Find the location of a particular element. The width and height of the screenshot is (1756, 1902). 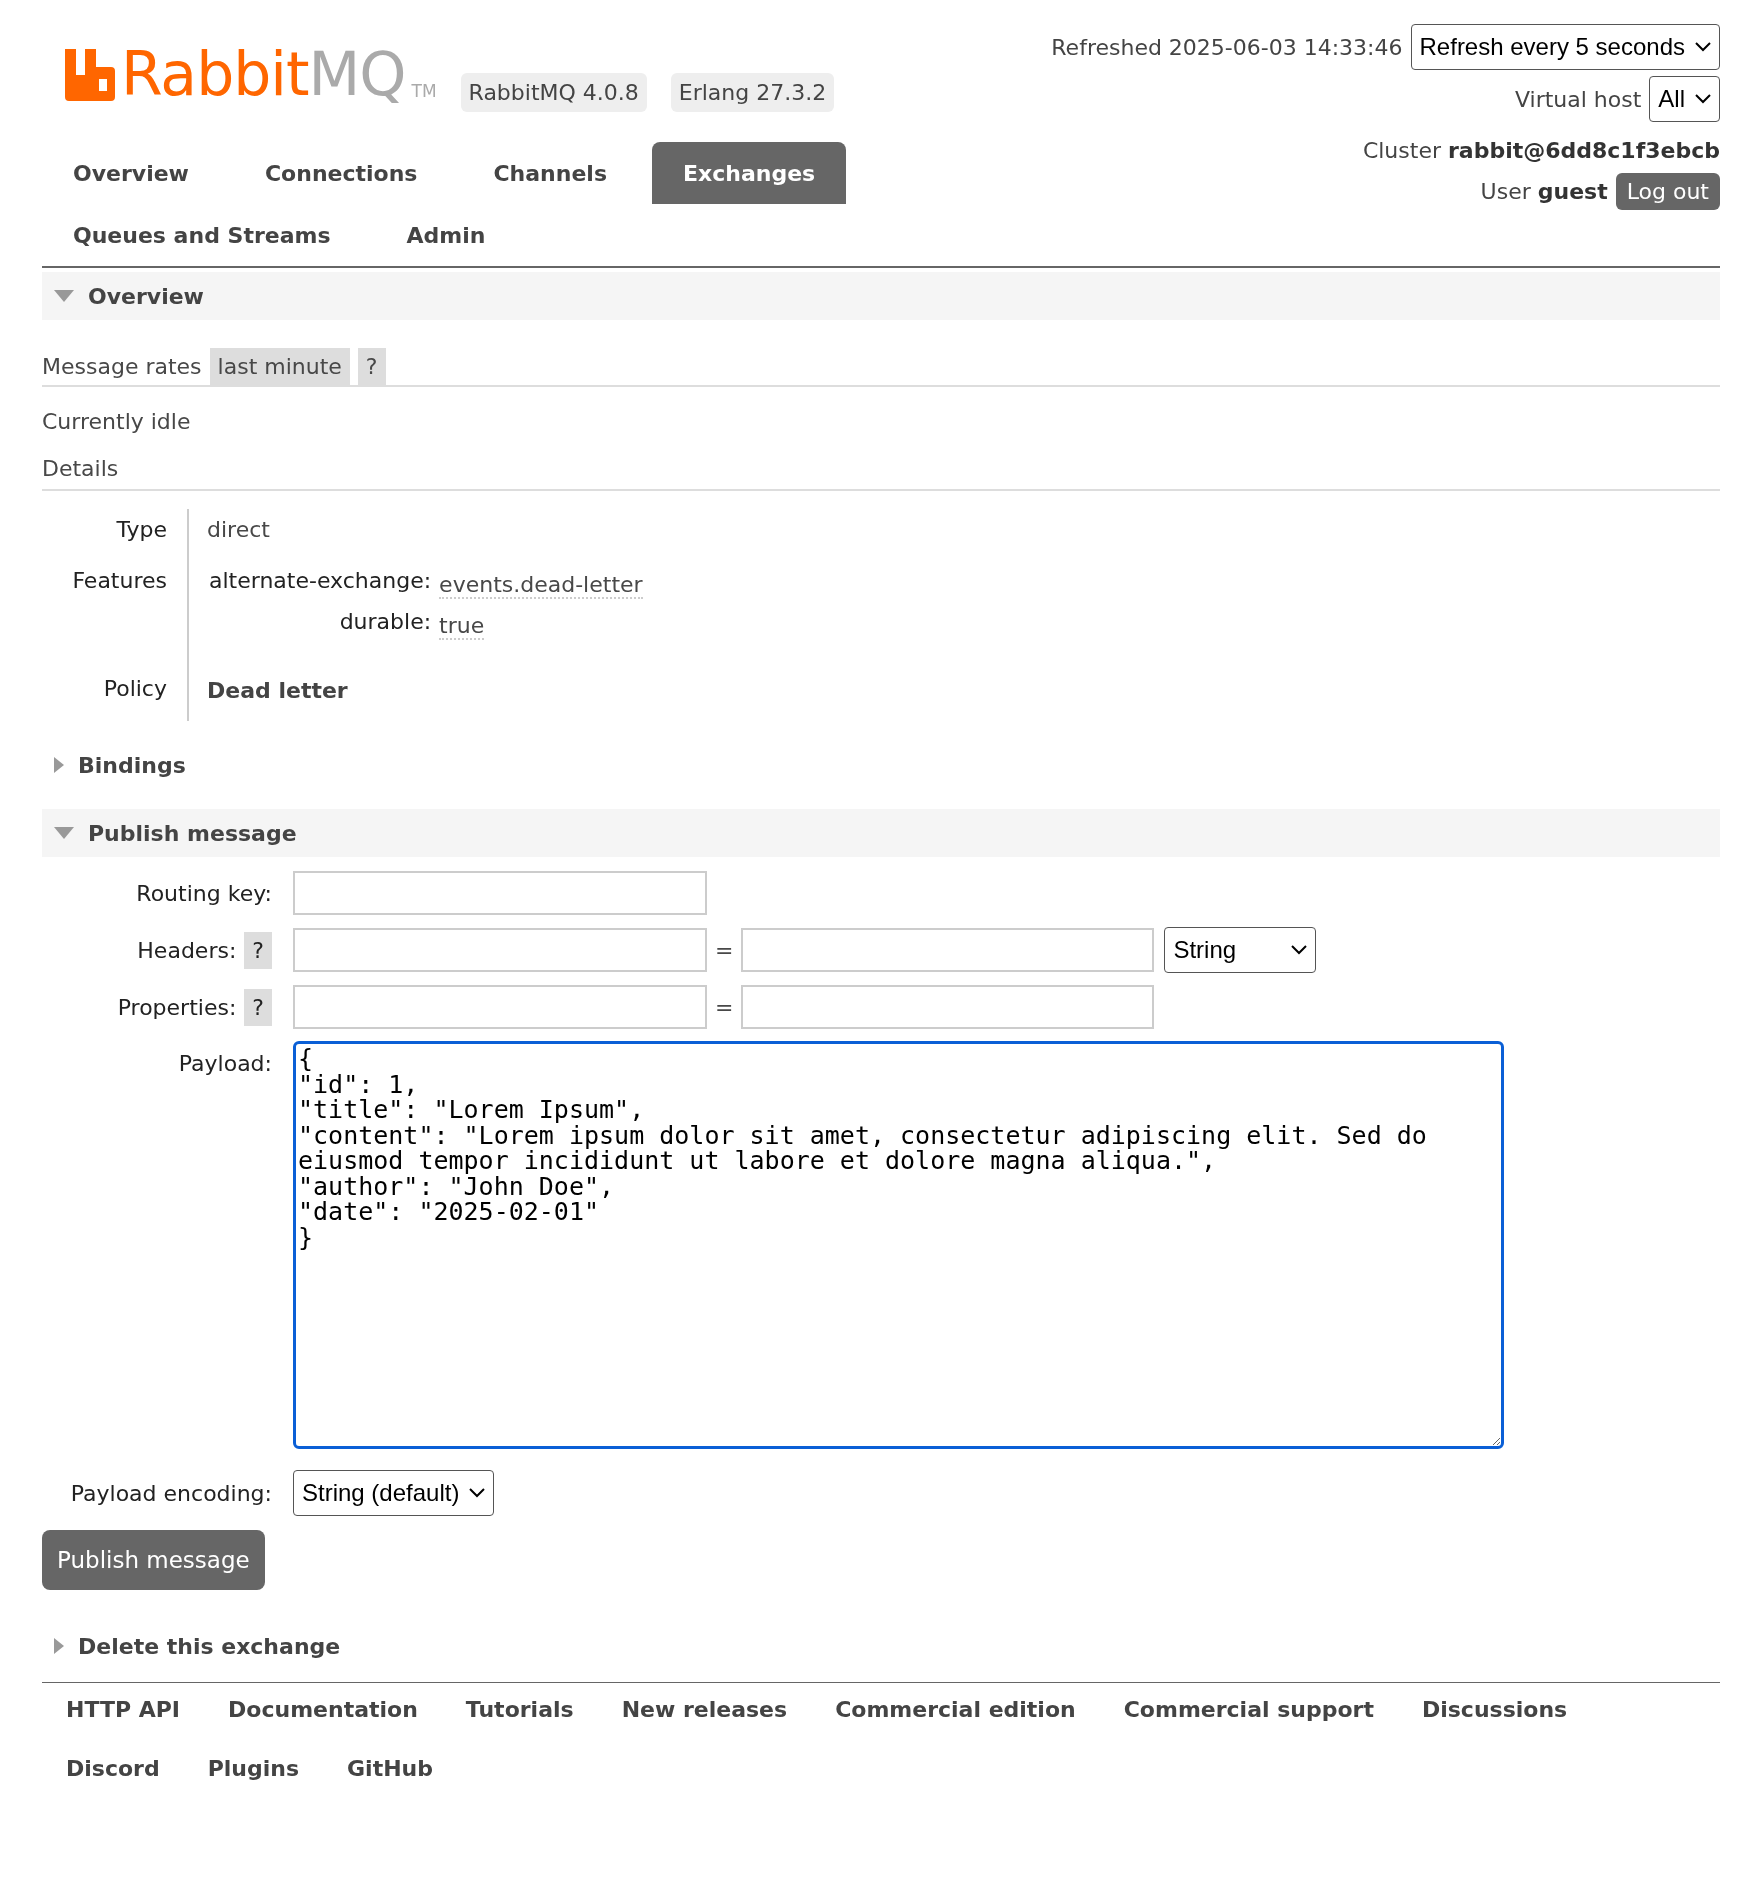

version-tag: Erlang 27.3.2 is located at coordinates (752, 92).